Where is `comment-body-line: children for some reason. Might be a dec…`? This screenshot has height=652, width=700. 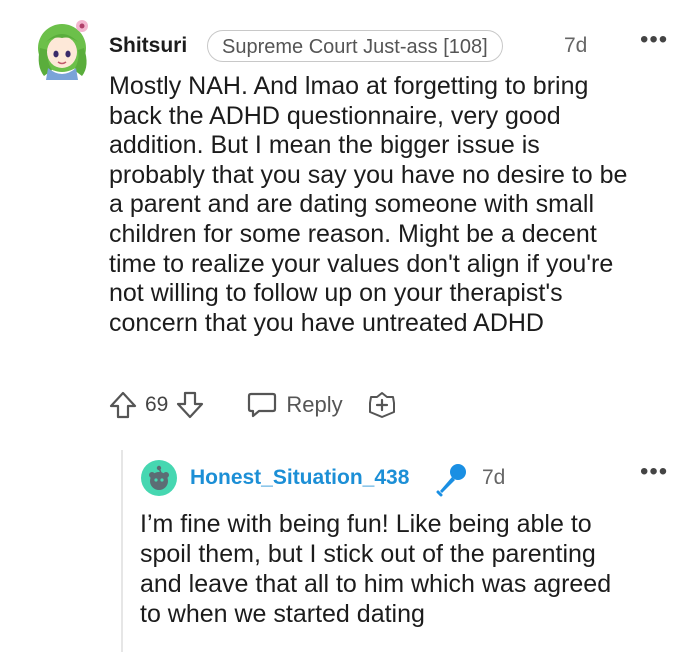 comment-body-line: children for some reason. Might be a dec… is located at coordinates (353, 233).